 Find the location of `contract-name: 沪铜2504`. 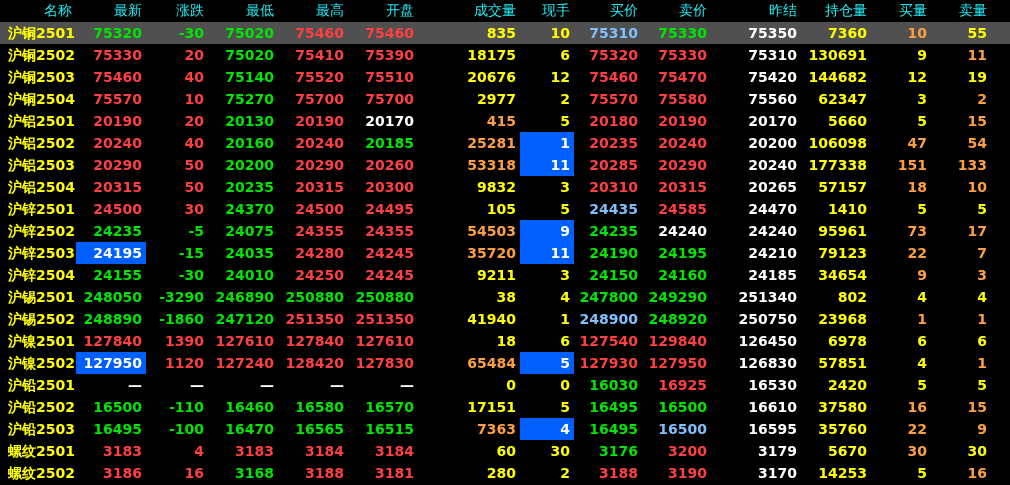

contract-name: 沪铜2504 is located at coordinates (41, 99).